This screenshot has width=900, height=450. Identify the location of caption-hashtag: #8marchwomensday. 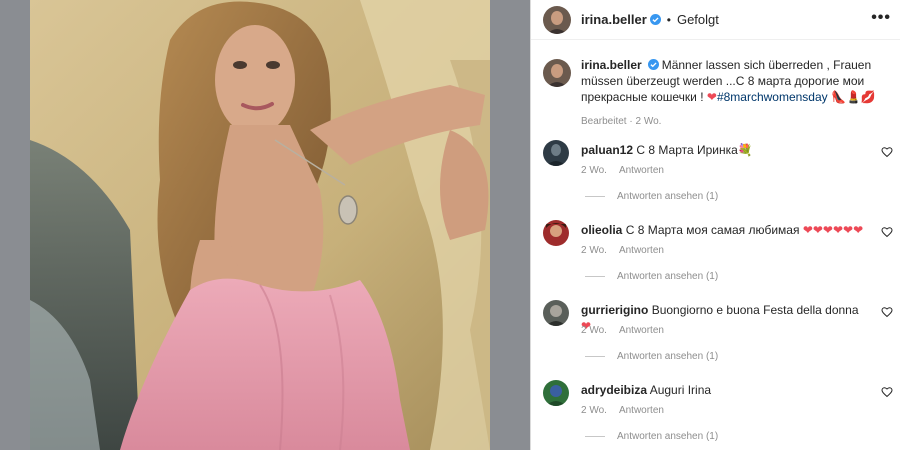
(772, 97).